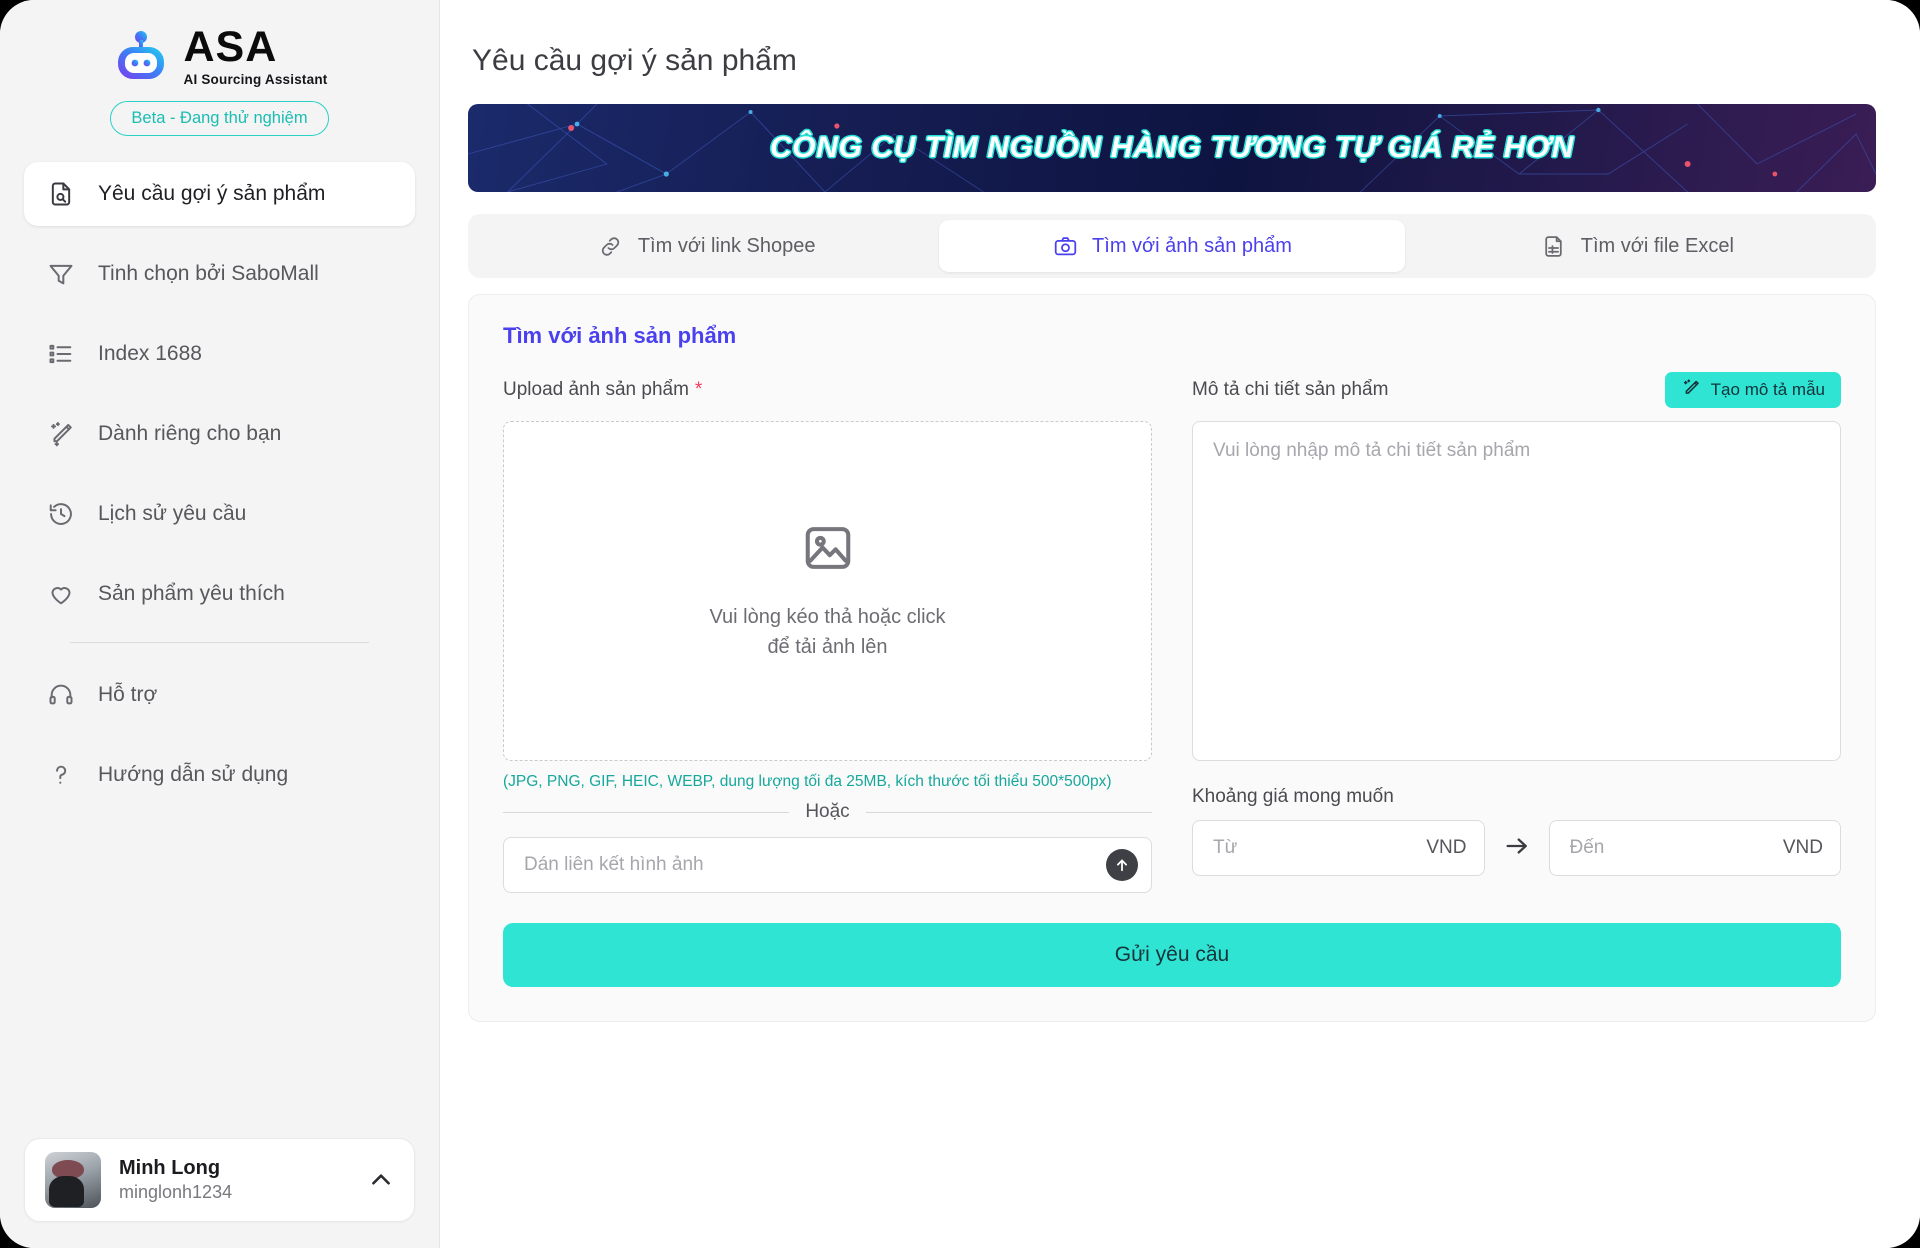  I want to click on tab-label: Tìm với file Excel, so click(1657, 245).